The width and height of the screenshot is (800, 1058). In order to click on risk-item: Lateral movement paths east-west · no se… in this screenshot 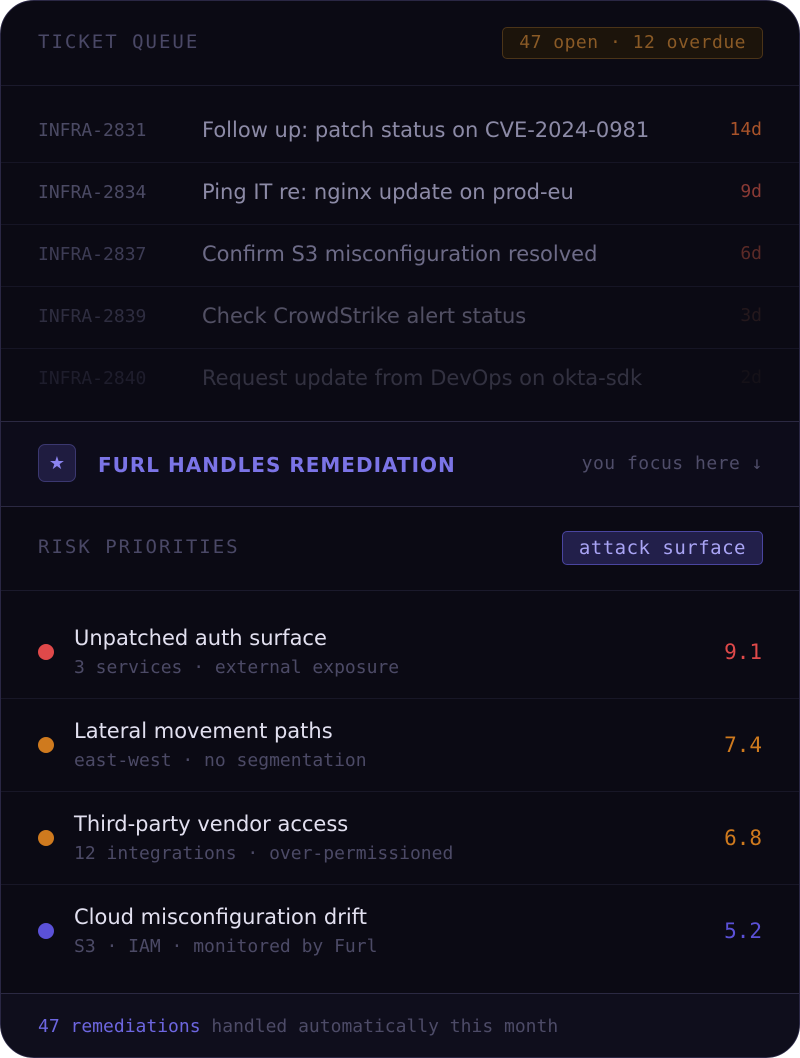, I will do `click(400, 745)`.